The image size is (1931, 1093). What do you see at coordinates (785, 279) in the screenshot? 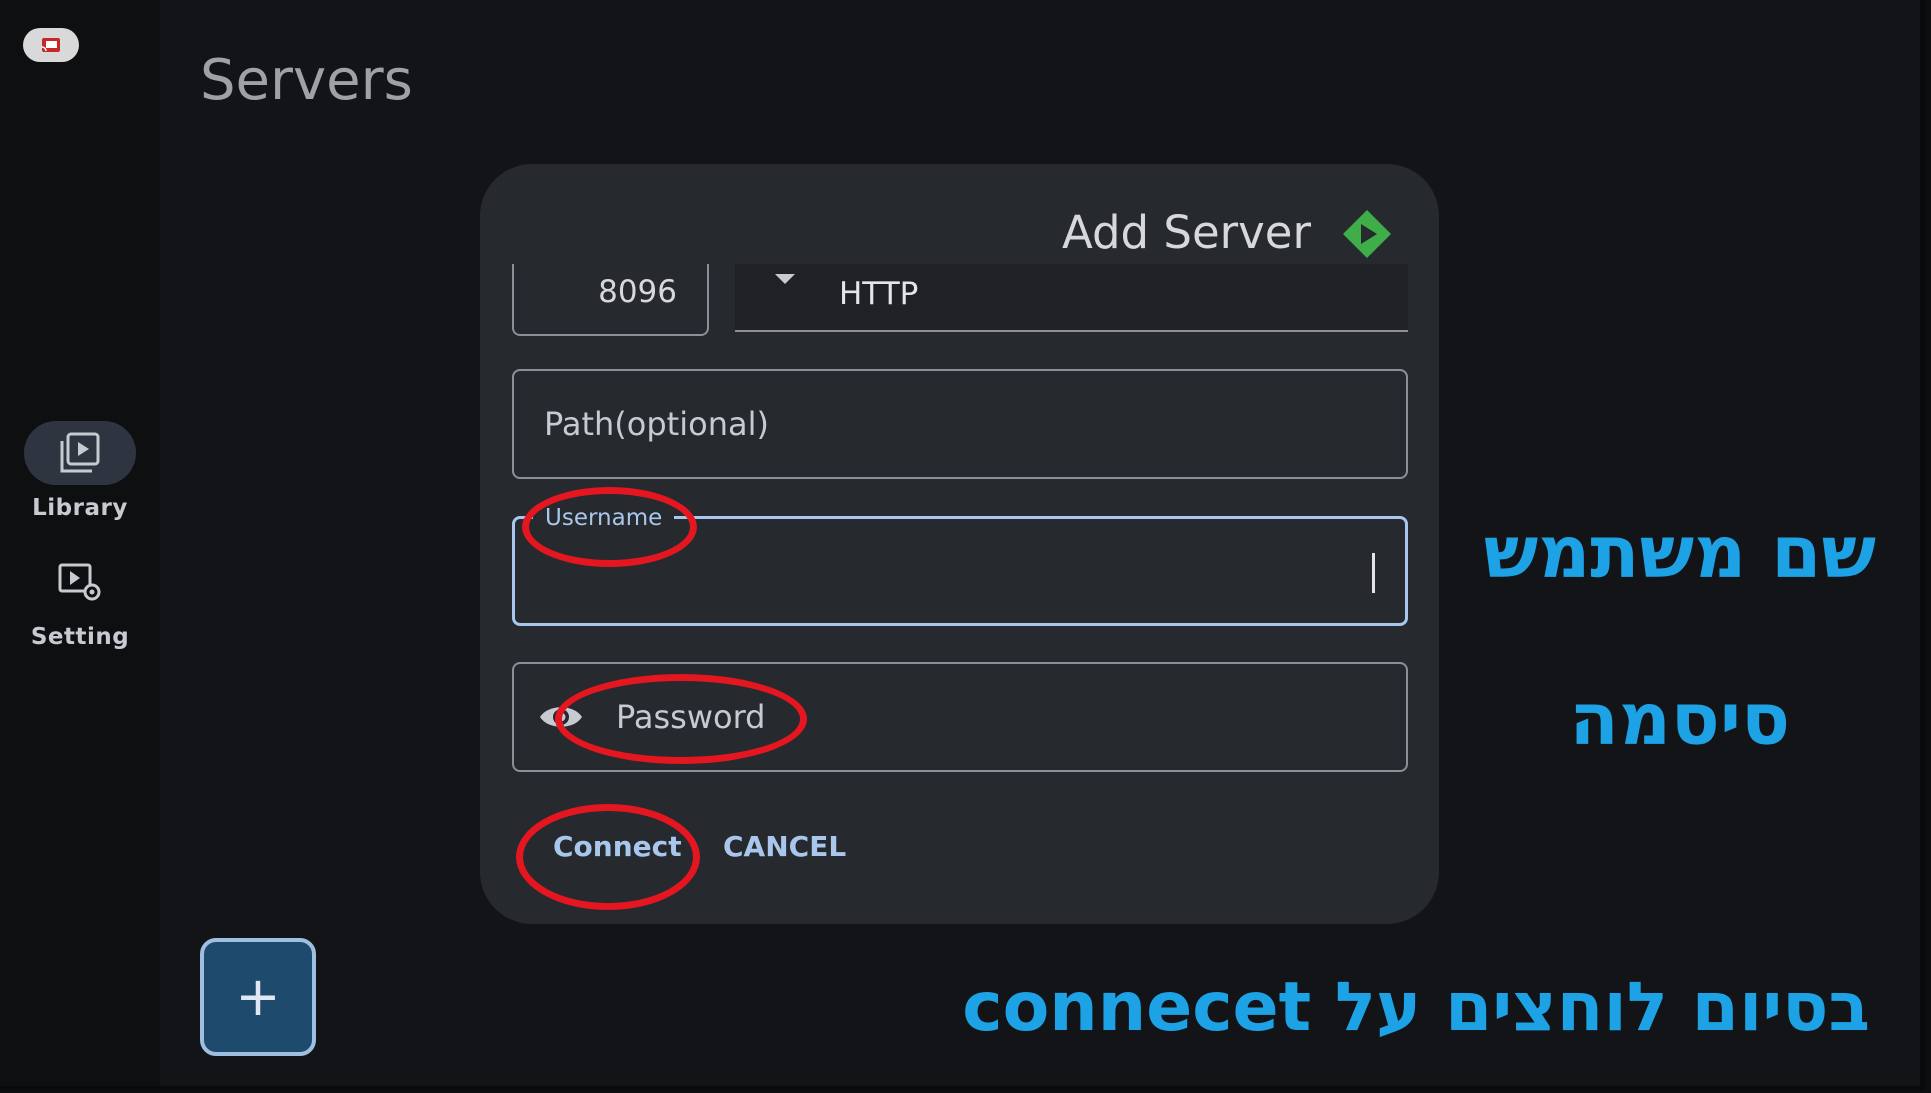
I see `dropdown-arrow-icon` at bounding box center [785, 279].